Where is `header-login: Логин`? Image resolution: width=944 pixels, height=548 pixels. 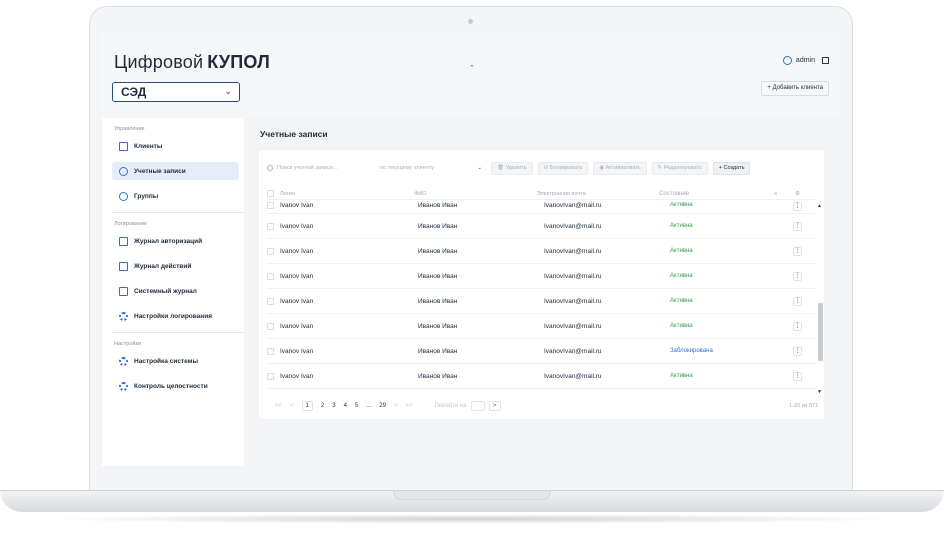 header-login: Логин is located at coordinates (347, 194).